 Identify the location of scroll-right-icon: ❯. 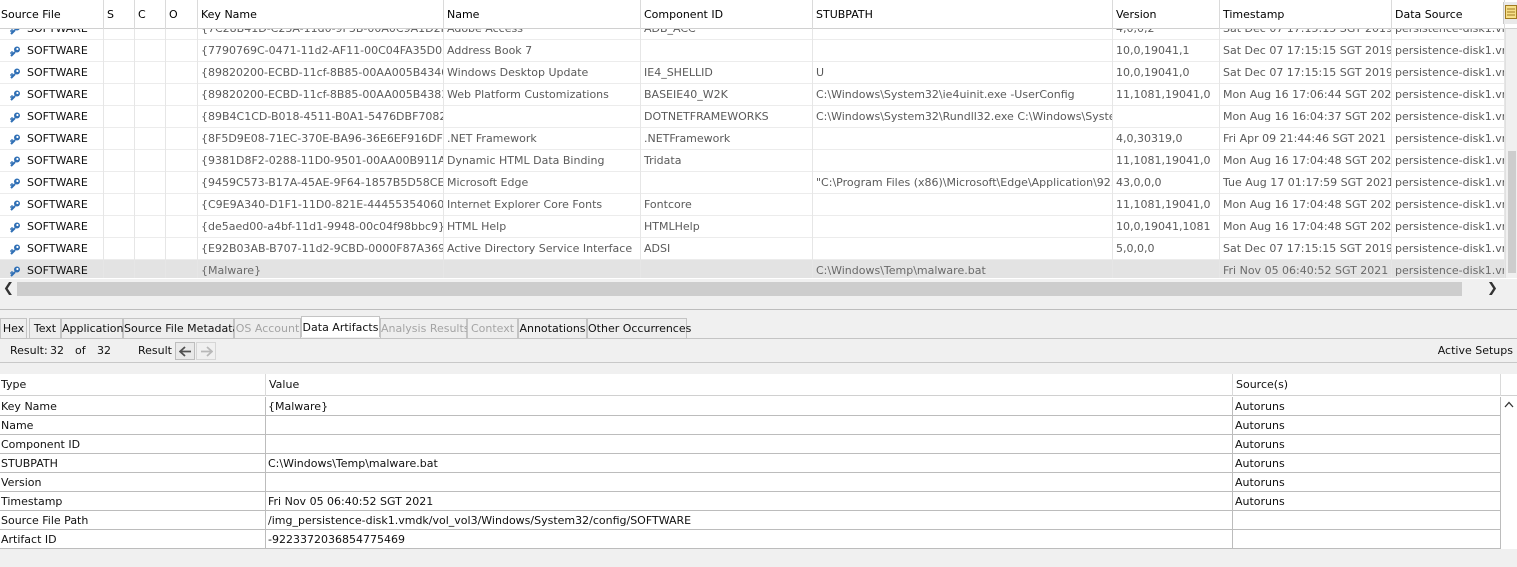
(1492, 289).